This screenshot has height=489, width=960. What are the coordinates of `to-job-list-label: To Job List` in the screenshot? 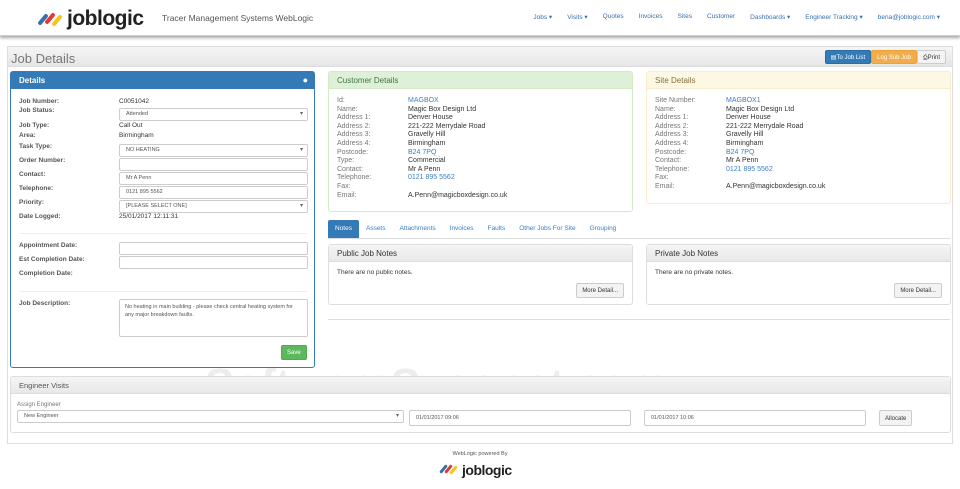 It's located at (851, 58).